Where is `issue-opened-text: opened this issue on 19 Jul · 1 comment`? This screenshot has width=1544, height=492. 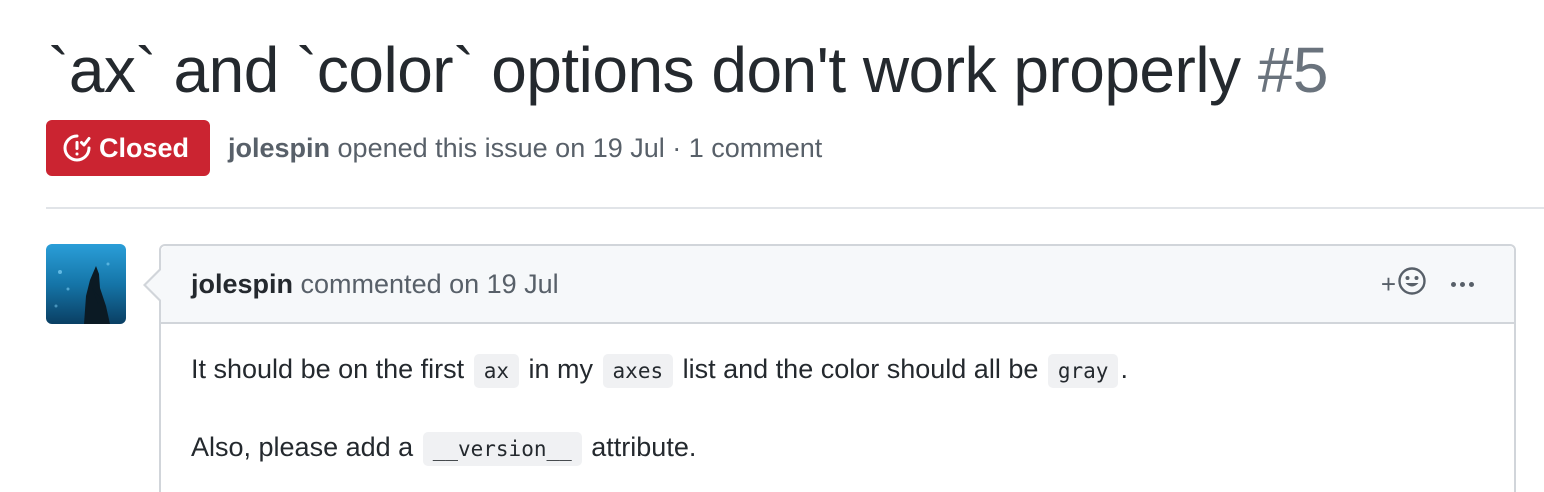
issue-opened-text: opened this issue on 19 Jul · 1 comment is located at coordinates (580, 147).